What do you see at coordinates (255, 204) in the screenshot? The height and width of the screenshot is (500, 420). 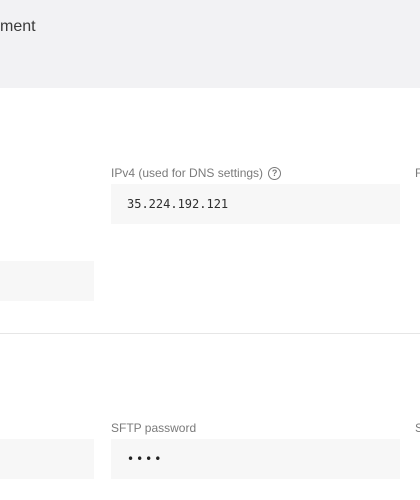 I see `ipv4-field: 35.224.192.121` at bounding box center [255, 204].